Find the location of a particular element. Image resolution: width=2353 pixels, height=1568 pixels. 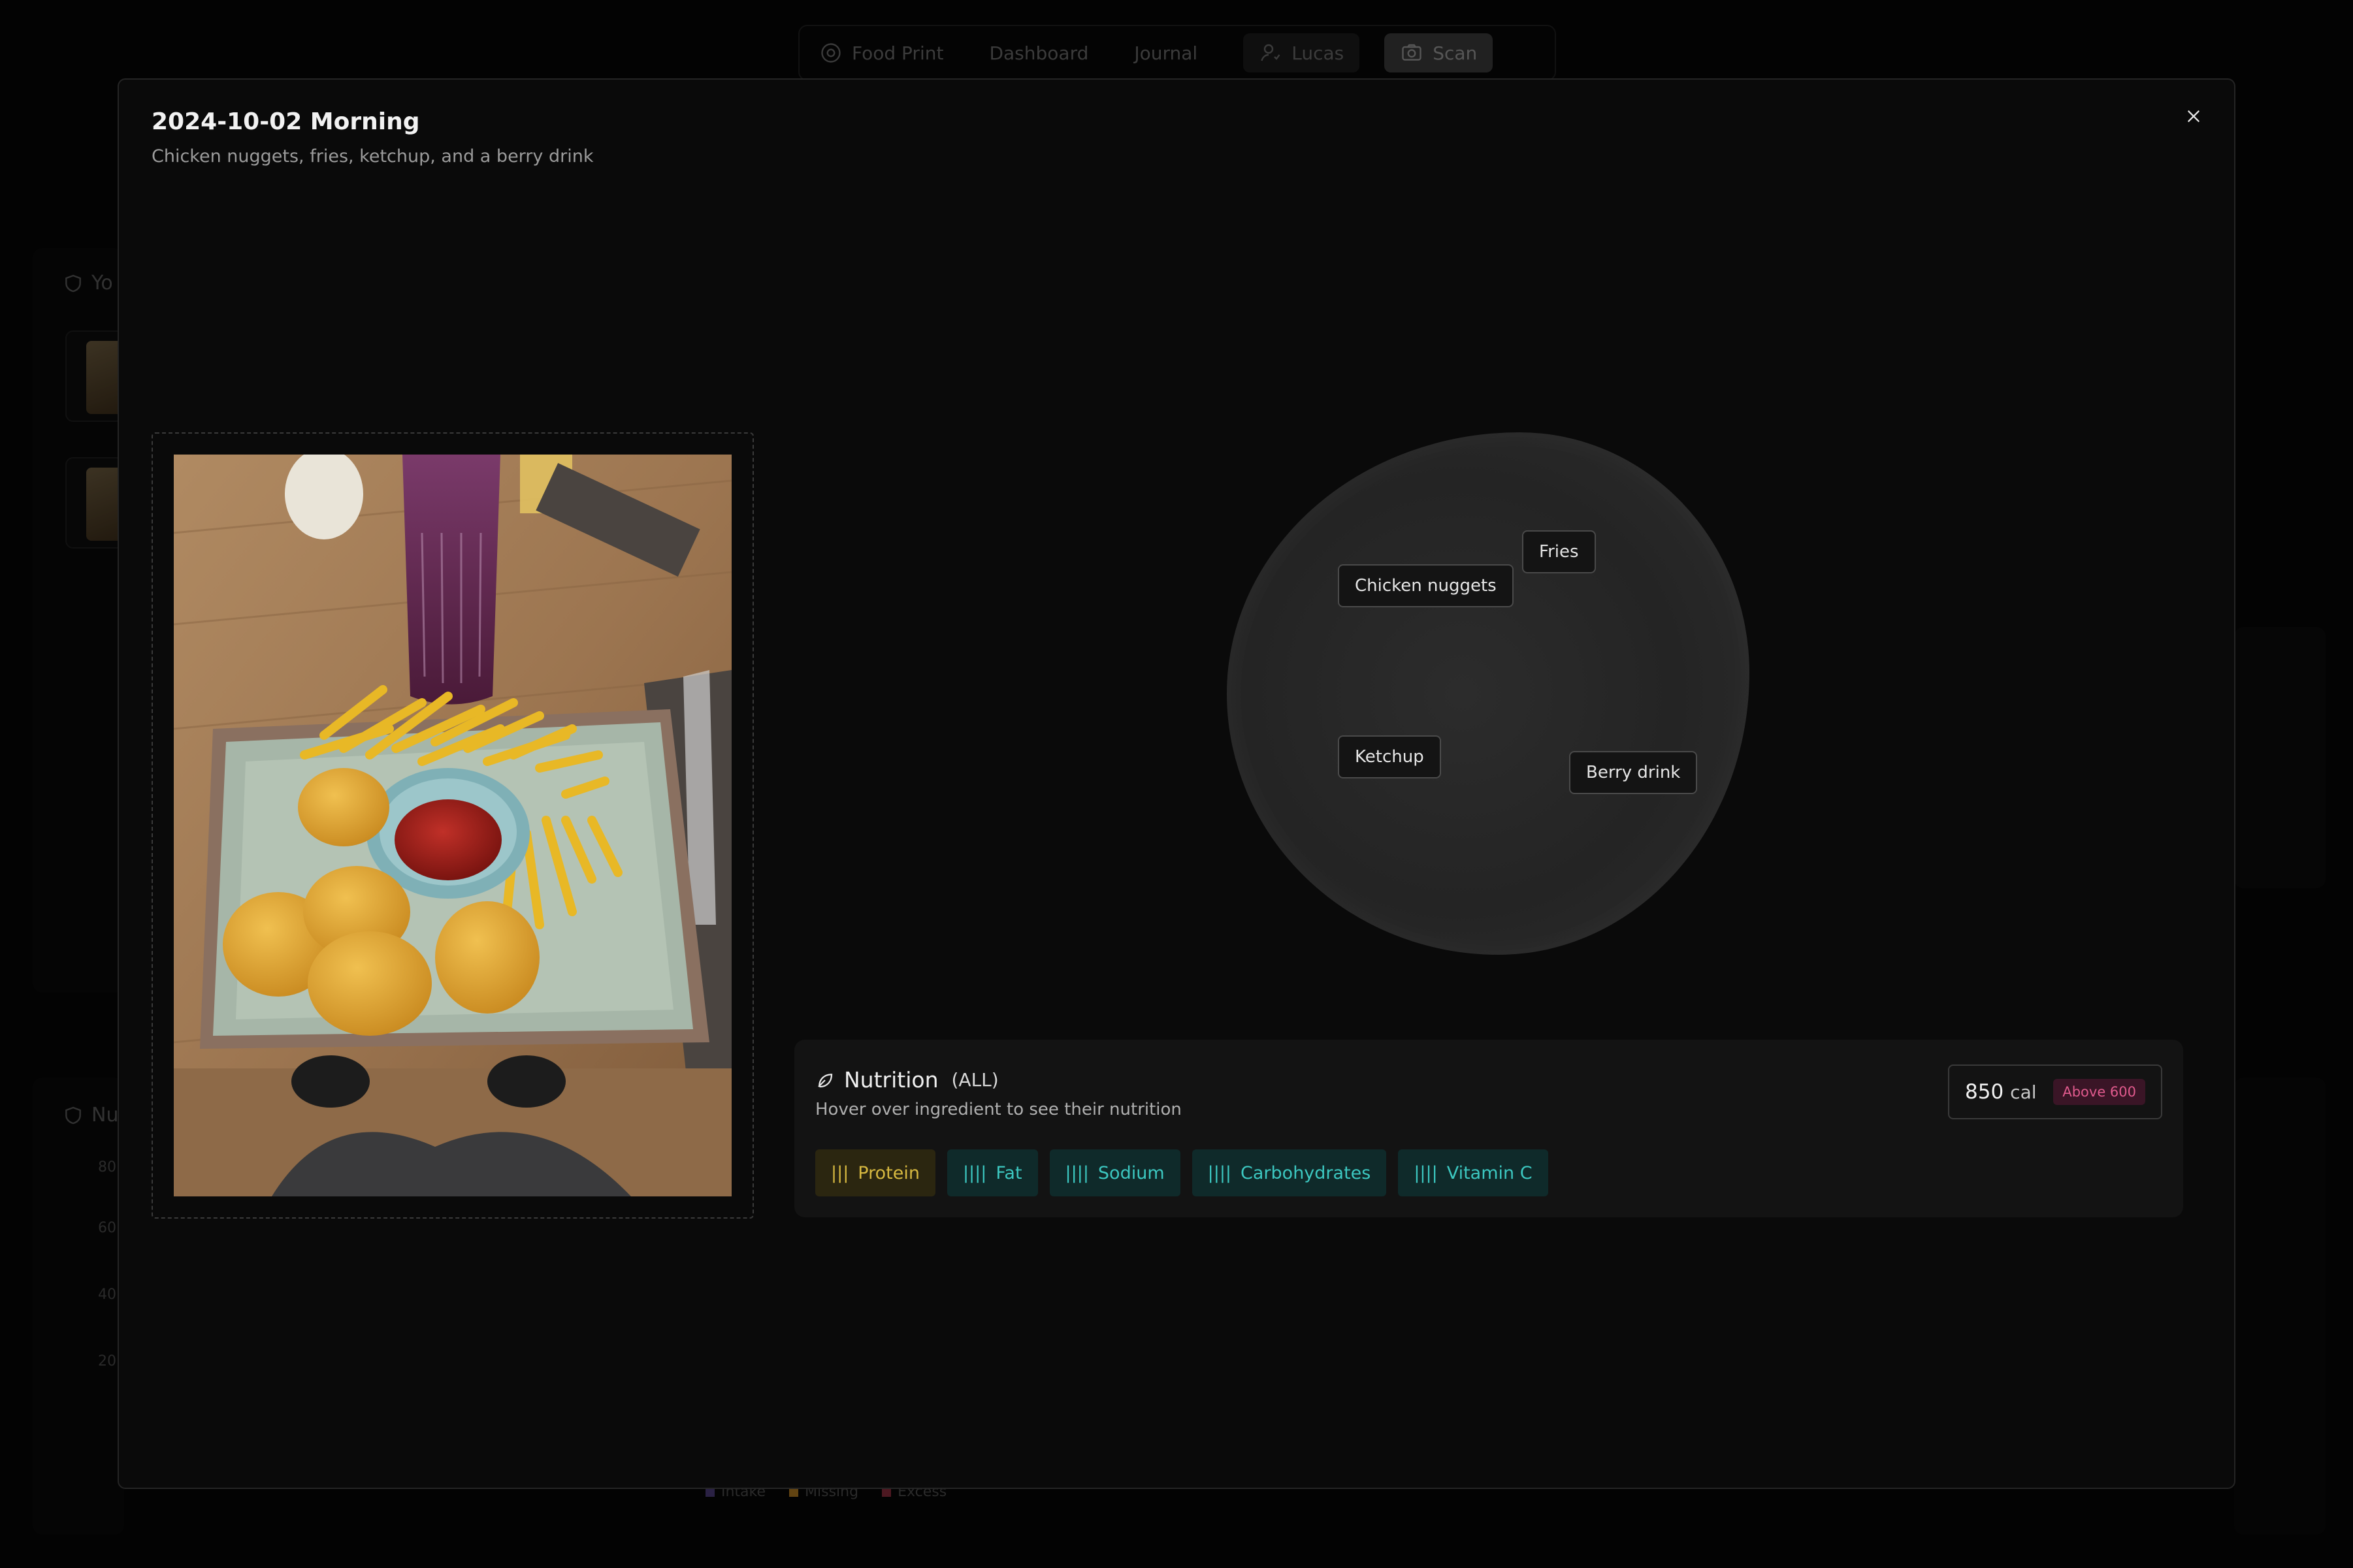

nutrient-chip-sodium: |||| Sodium is located at coordinates (1114, 1172).